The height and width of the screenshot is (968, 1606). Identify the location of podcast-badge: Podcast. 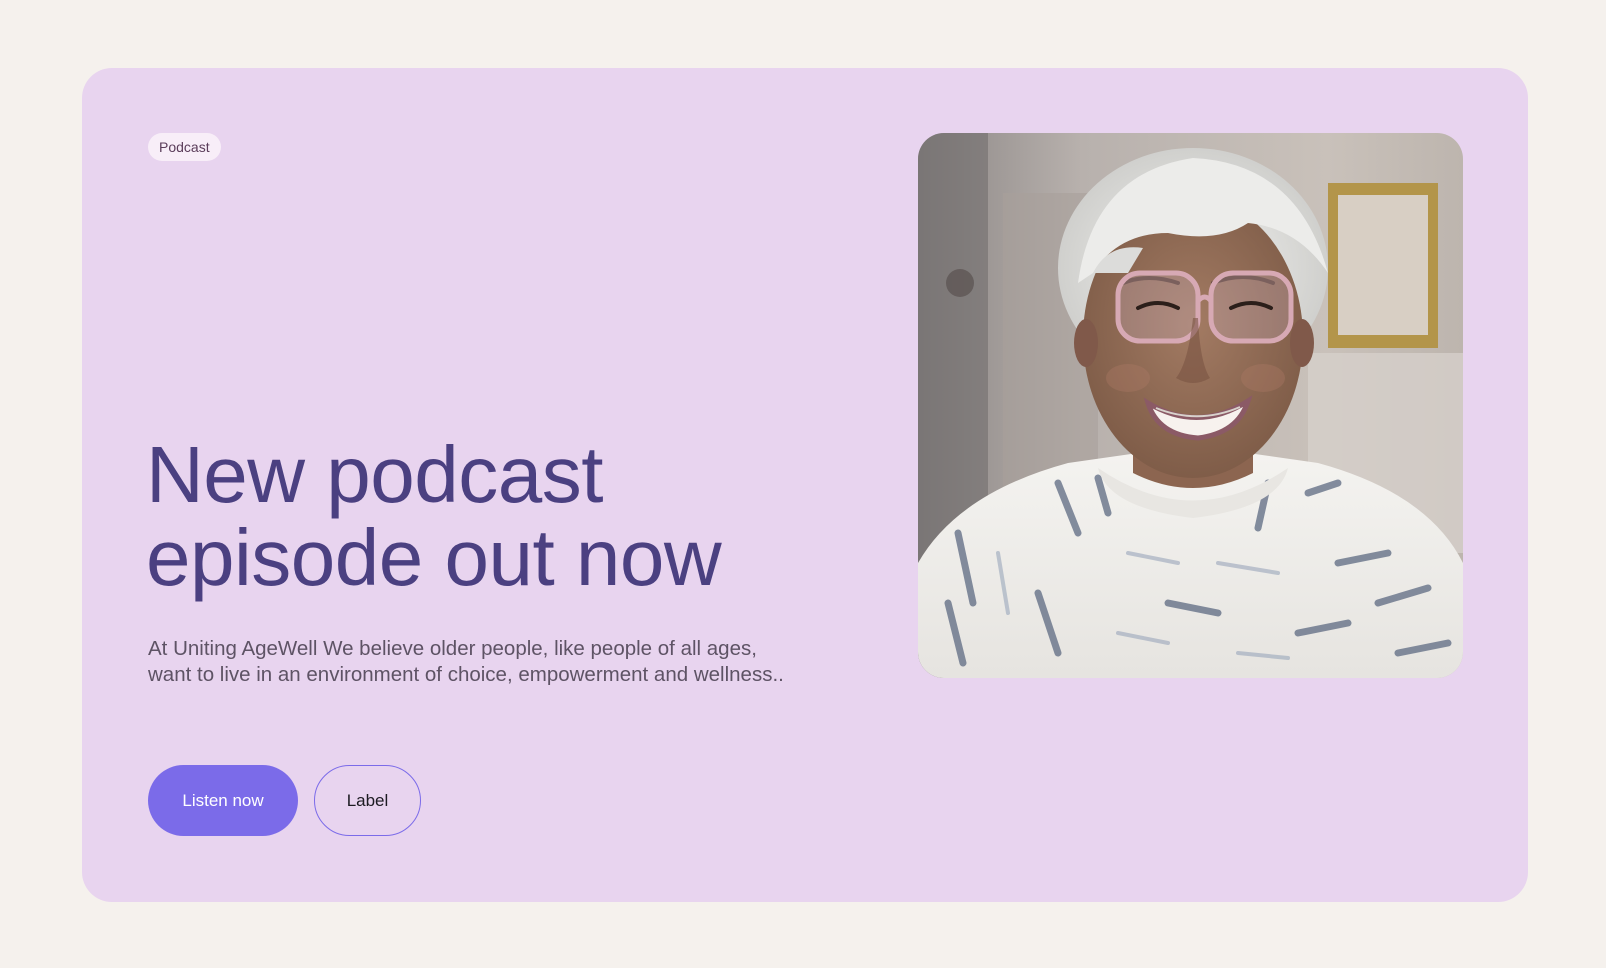
(184, 147).